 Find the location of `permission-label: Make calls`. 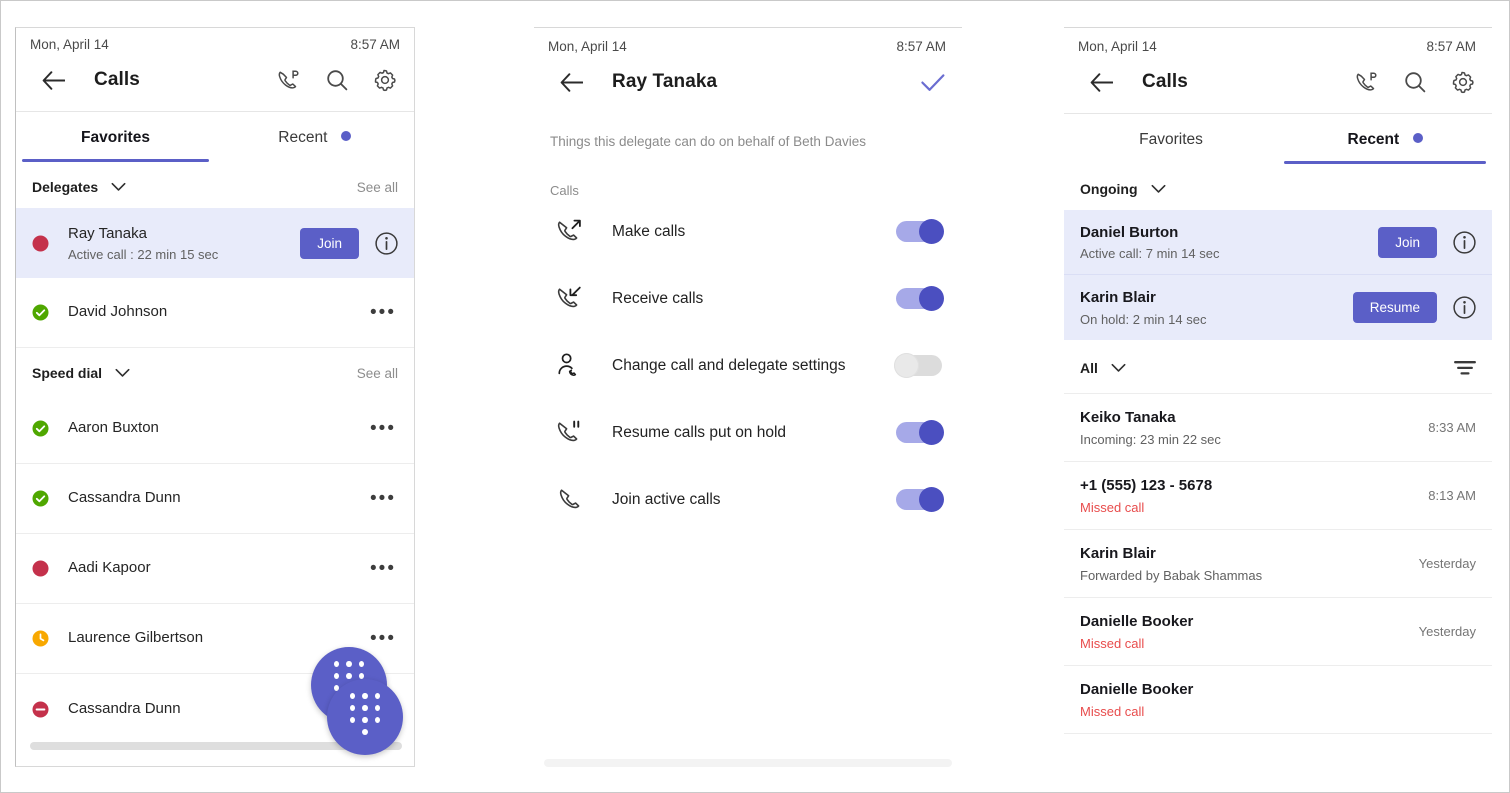

permission-label: Make calls is located at coordinates (649, 231).